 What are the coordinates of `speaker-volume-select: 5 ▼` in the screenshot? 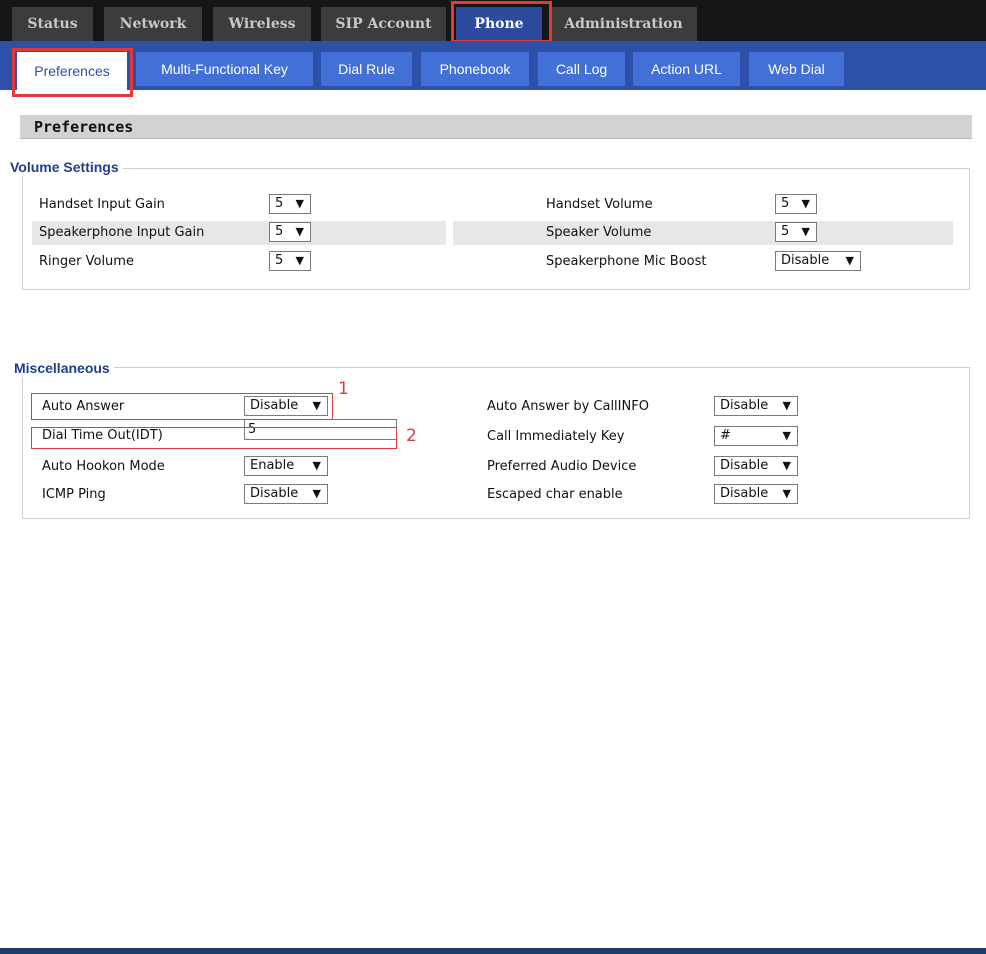 It's located at (796, 232).